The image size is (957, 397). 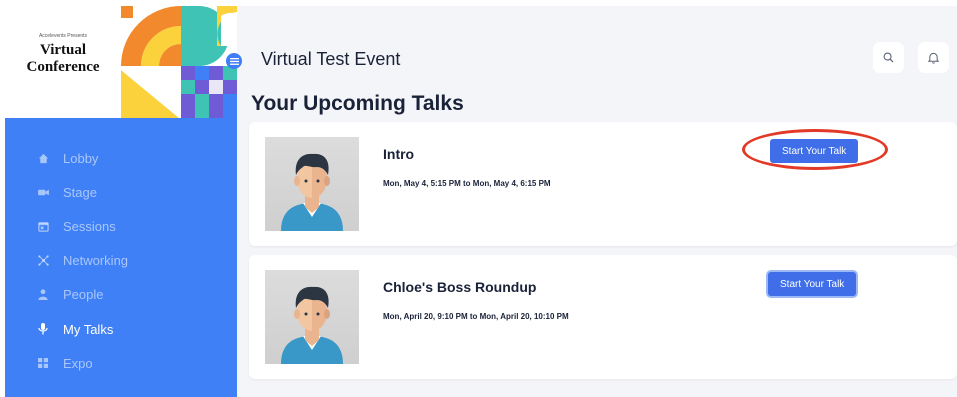 What do you see at coordinates (63, 67) in the screenshot?
I see `brand-title-line2: Conference` at bounding box center [63, 67].